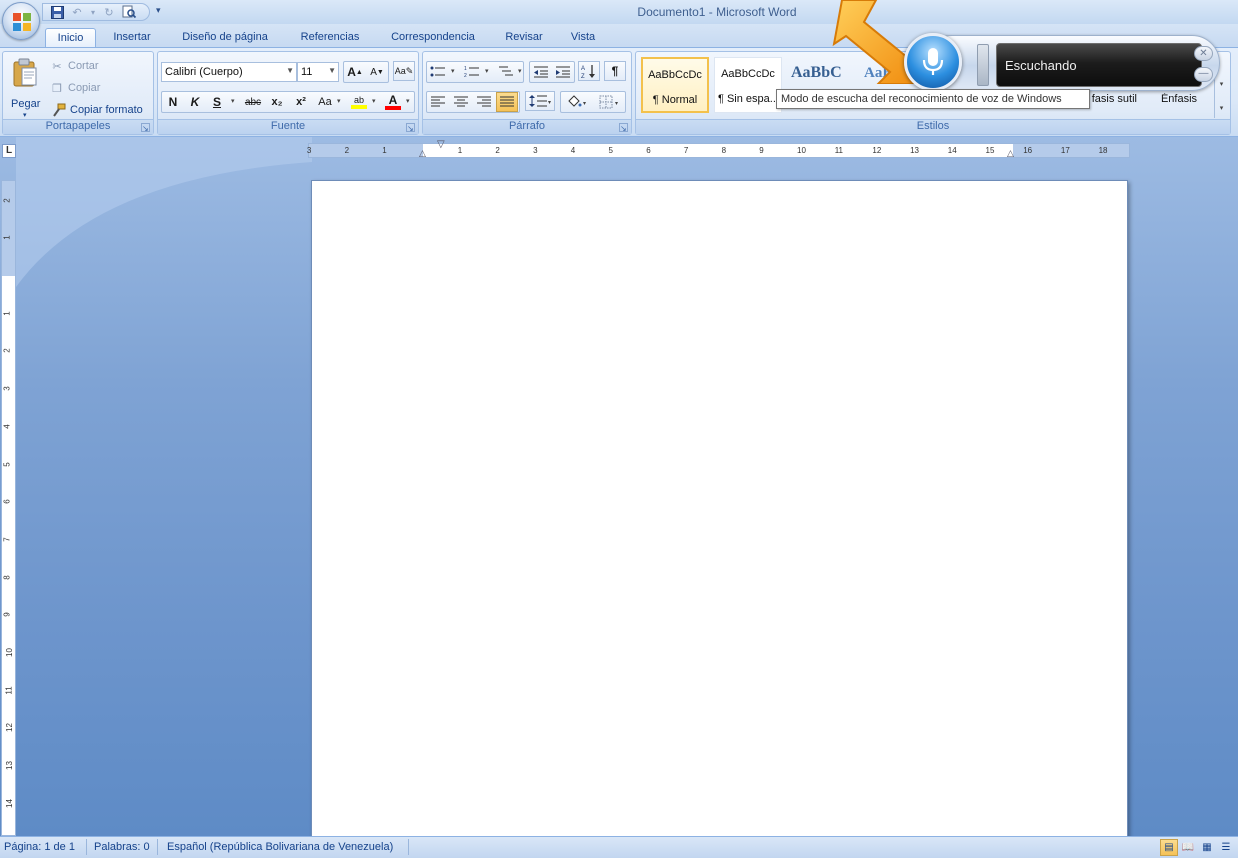 The image size is (1238, 858). Describe the element at coordinates (39, 847) in the screenshot. I see `status-page: Página: 1 de 1` at that location.